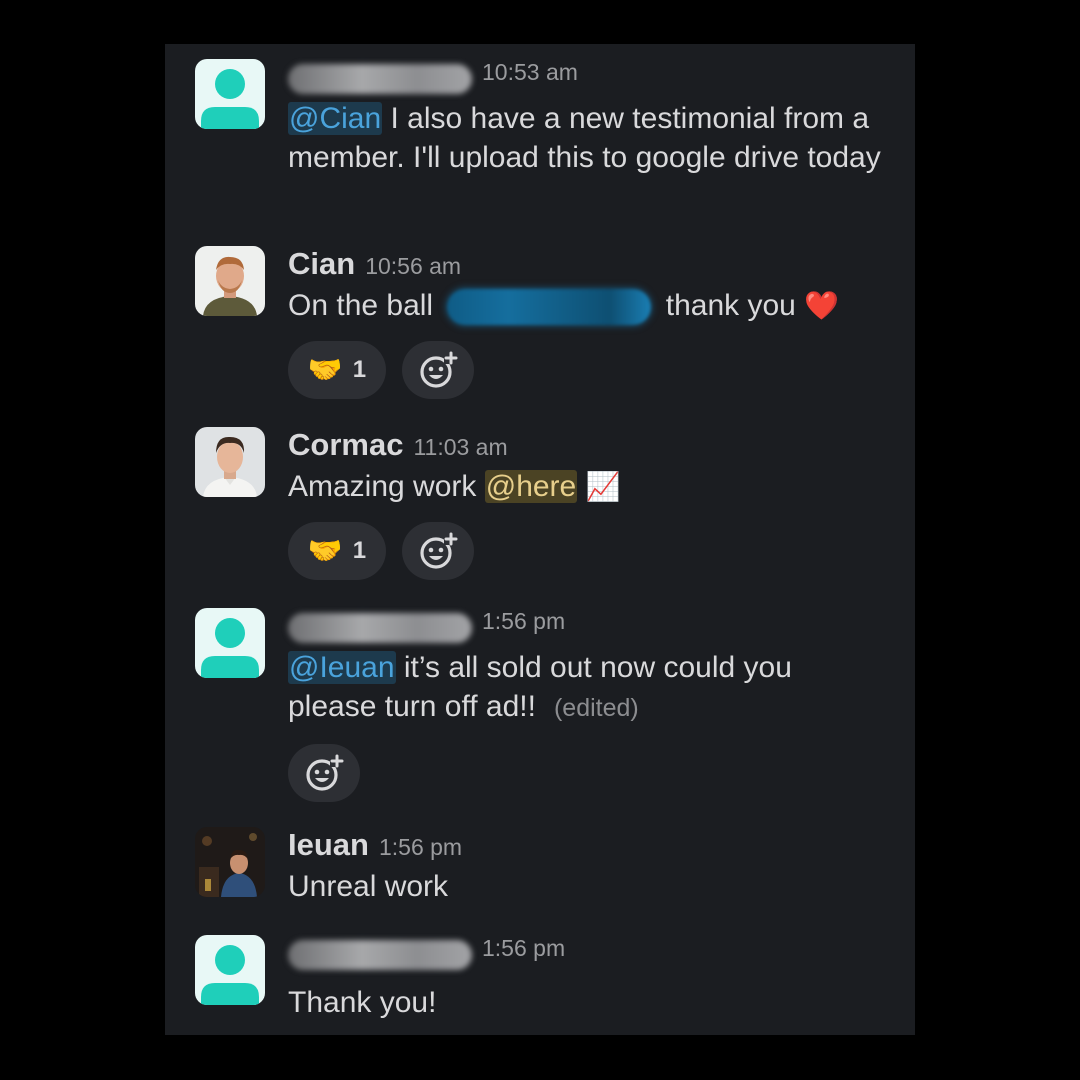 This screenshot has height=1080, width=1080. I want to click on avatar-ieuan, so click(230, 862).